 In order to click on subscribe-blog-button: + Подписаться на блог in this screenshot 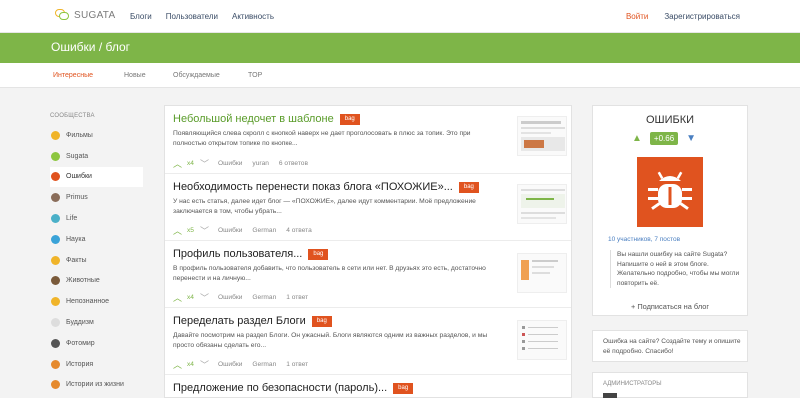, I will do `click(670, 306)`.